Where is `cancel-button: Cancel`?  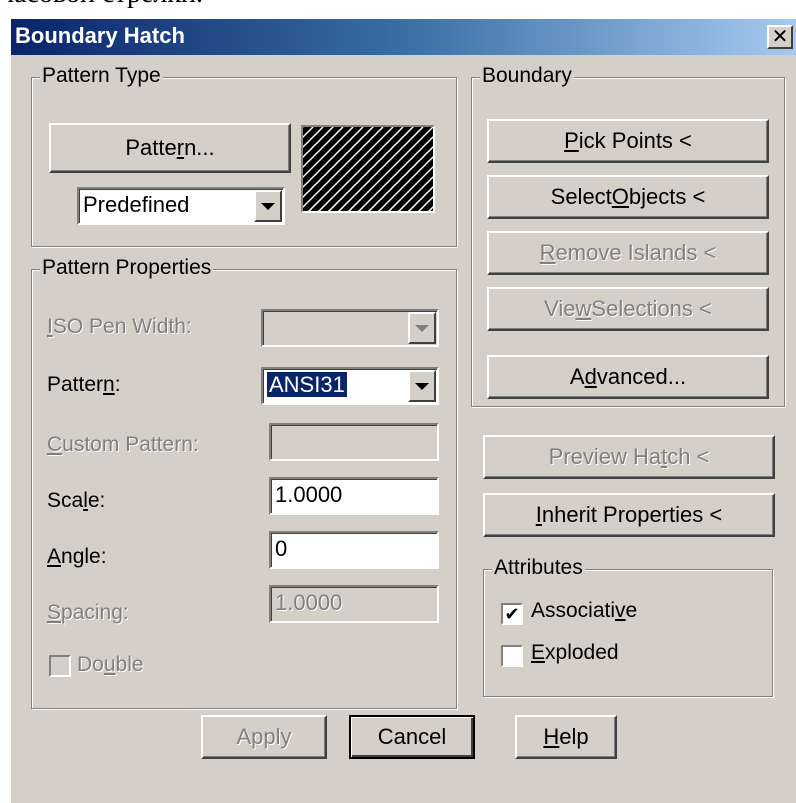
cancel-button: Cancel is located at coordinates (412, 737).